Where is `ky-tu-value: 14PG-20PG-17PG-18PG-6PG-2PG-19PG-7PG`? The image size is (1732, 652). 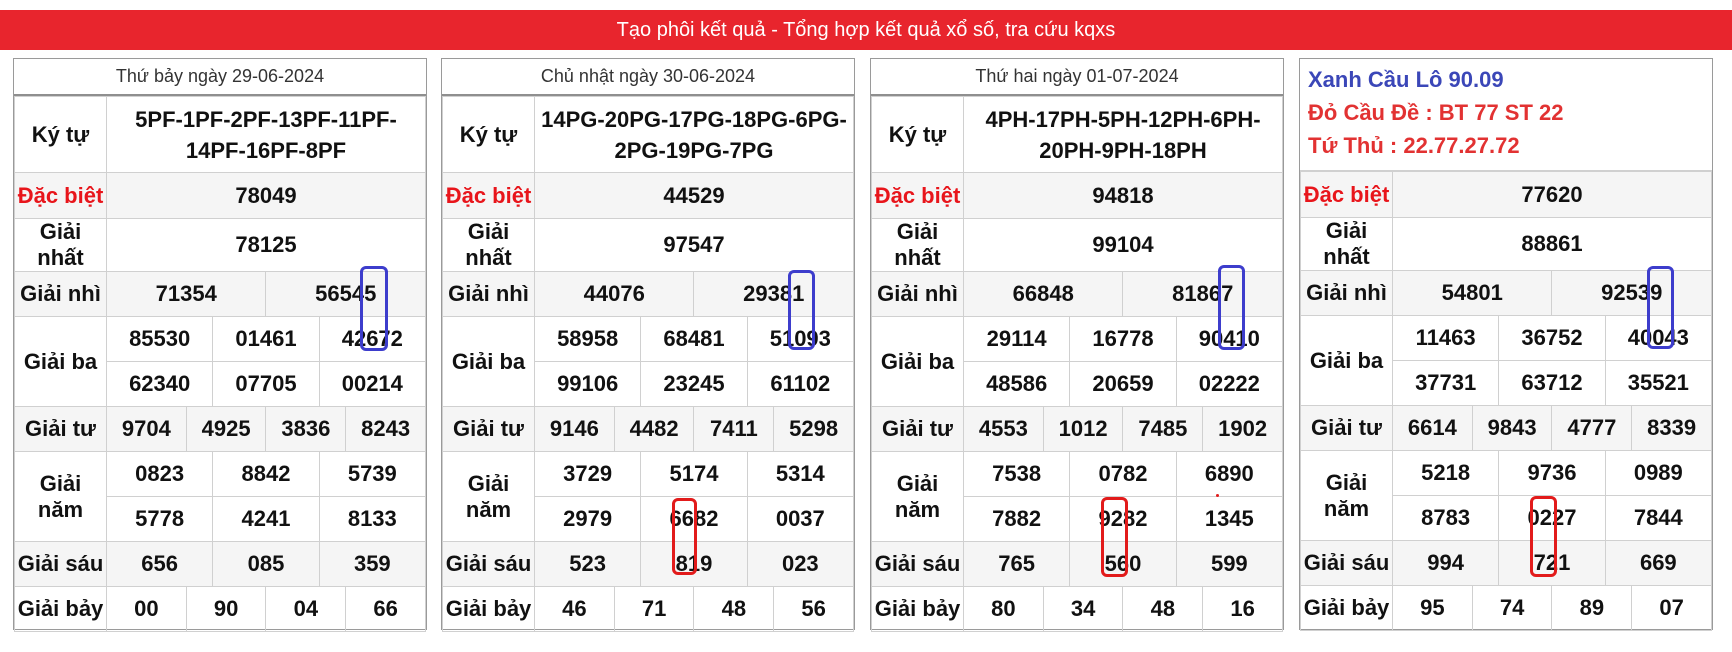 ky-tu-value: 14PG-20PG-17PG-18PG-6PG-2PG-19PG-7PG is located at coordinates (694, 134).